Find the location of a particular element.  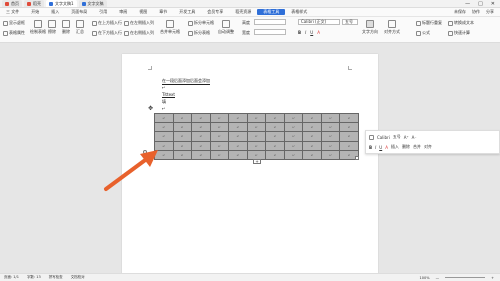

insert-row-below-button: 在下方插入行 is located at coordinates (107, 33).